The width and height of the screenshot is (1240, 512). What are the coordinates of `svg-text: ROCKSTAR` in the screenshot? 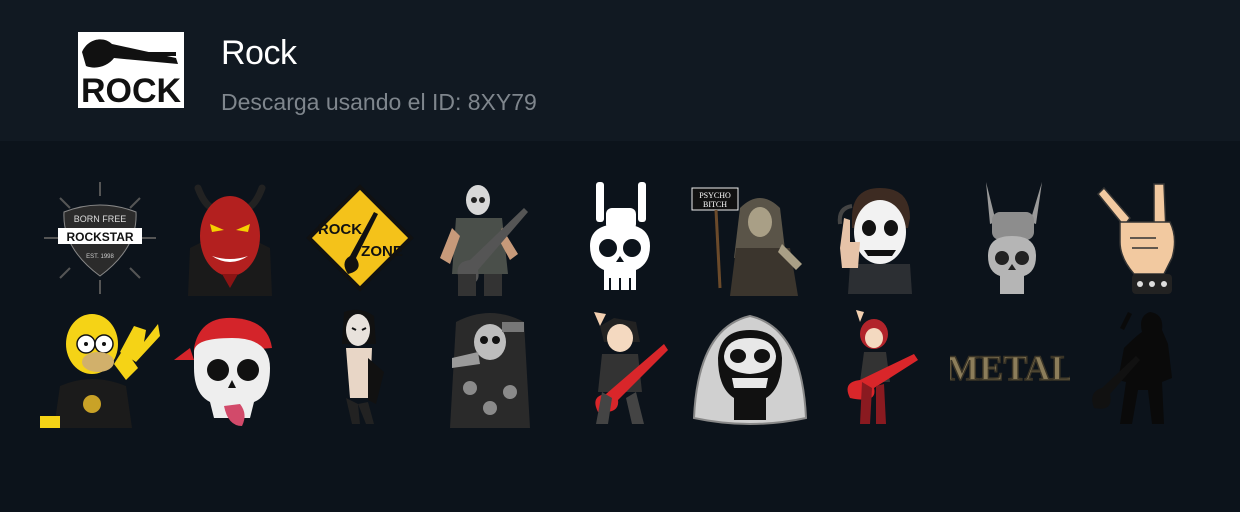 It's located at (99, 237).